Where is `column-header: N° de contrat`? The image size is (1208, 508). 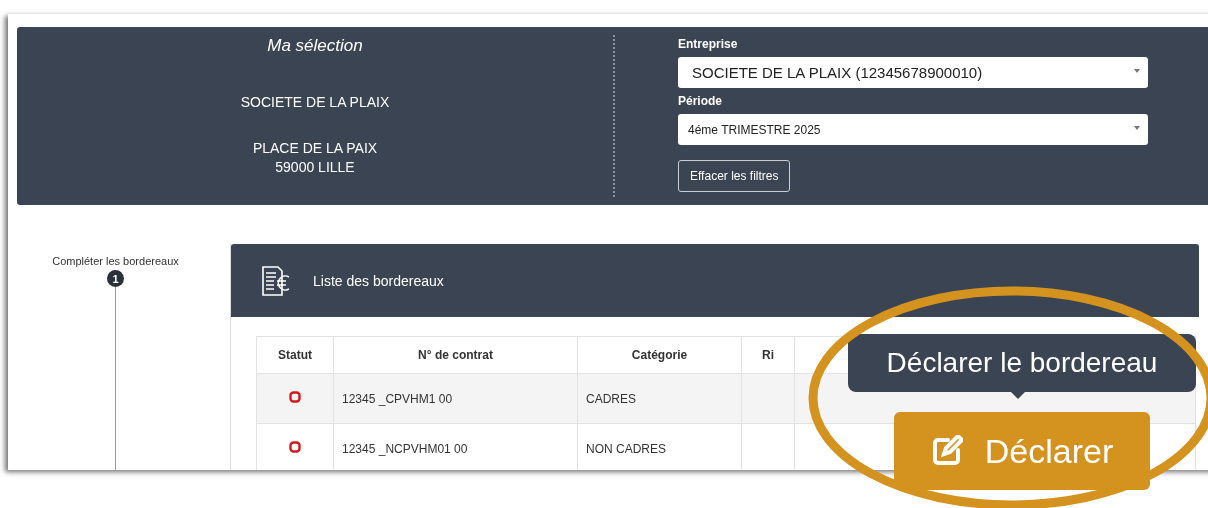 column-header: N° de contrat is located at coordinates (455, 355).